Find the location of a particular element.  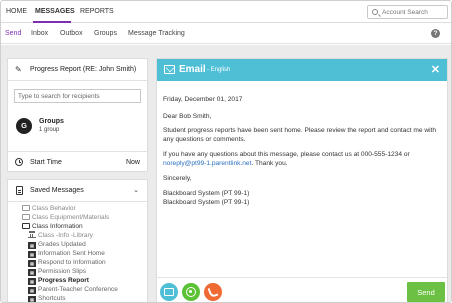

tree-folder-class-equipment: Class Equipment/Materials is located at coordinates (65, 217).